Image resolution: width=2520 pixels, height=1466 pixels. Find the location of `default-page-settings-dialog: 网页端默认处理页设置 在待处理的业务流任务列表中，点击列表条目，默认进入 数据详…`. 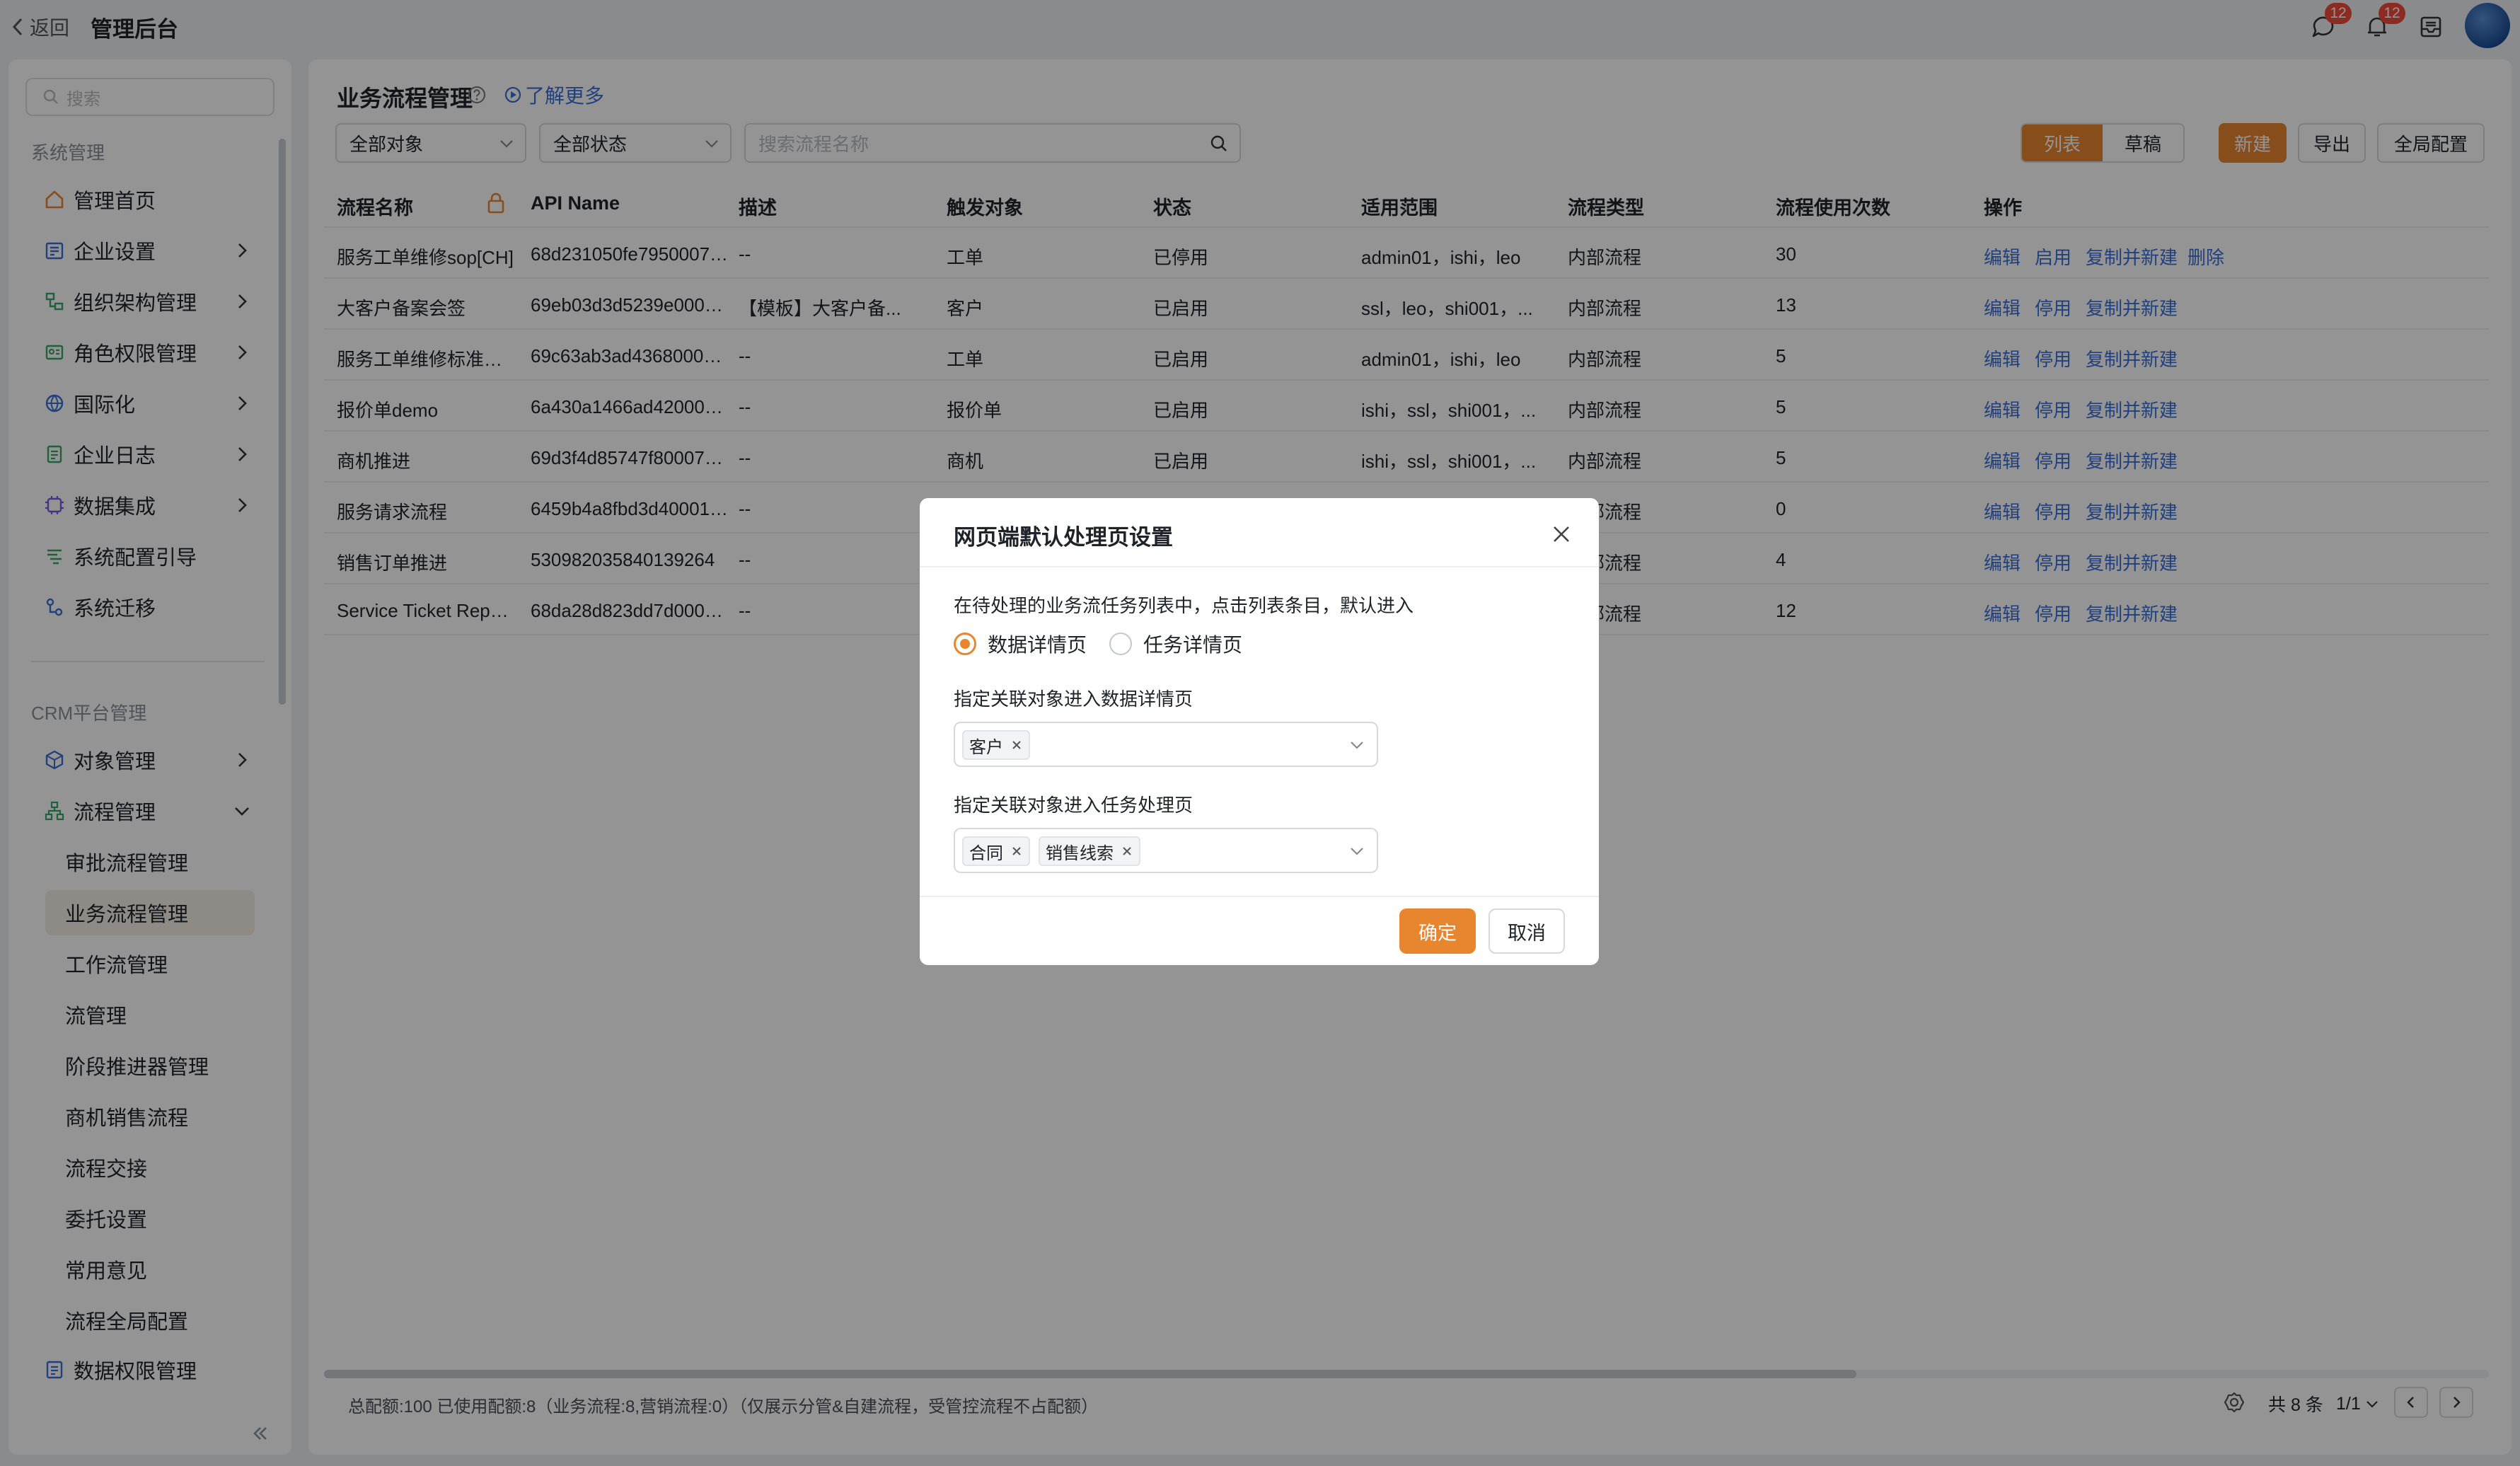

default-page-settings-dialog: 网页端默认处理页设置 在待处理的业务流任务列表中，点击列表条目，默认进入 数据详… is located at coordinates (1260, 731).